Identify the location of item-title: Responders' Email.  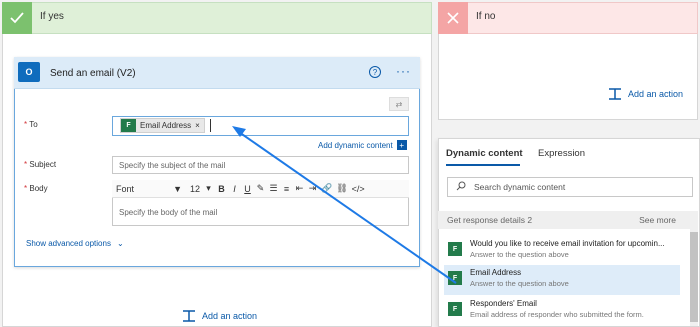
(503, 303).